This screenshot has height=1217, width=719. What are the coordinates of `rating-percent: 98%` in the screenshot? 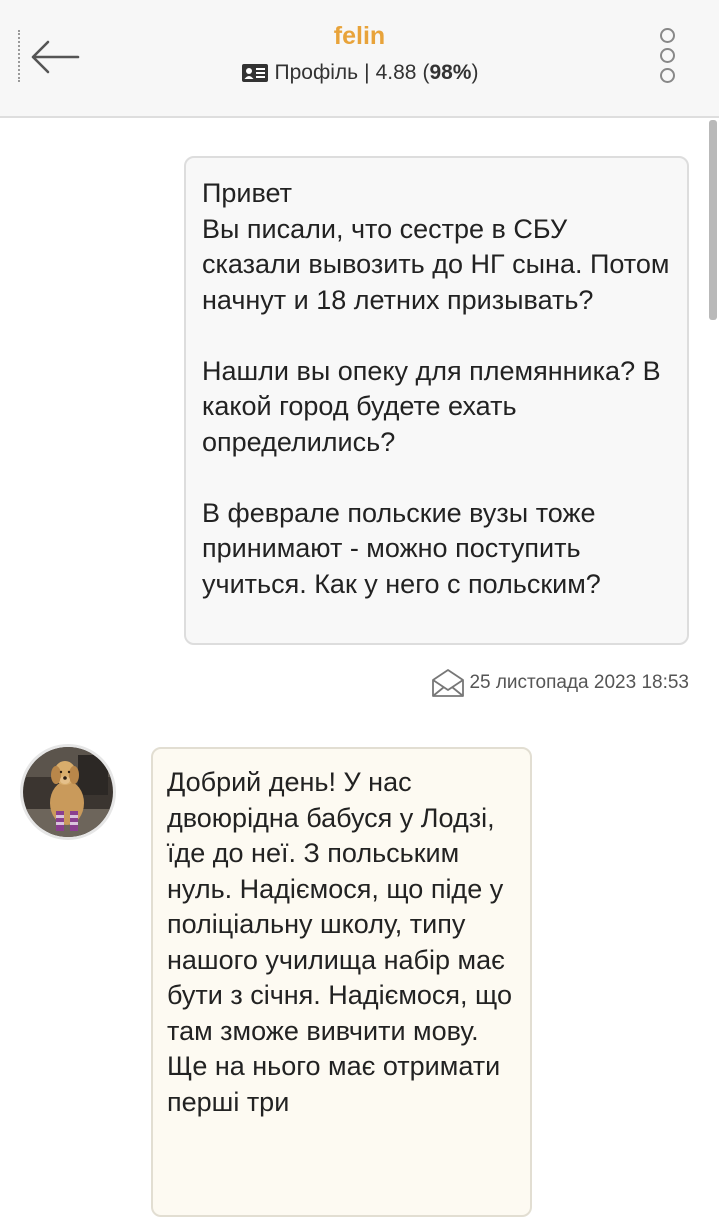 It's located at (450, 72).